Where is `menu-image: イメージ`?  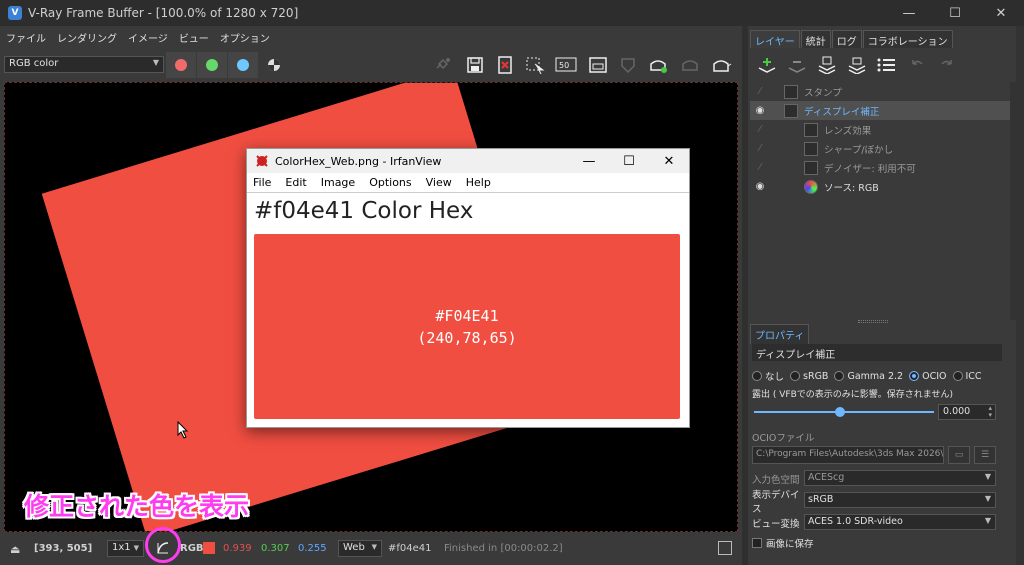
menu-image: イメージ is located at coordinates (148, 37).